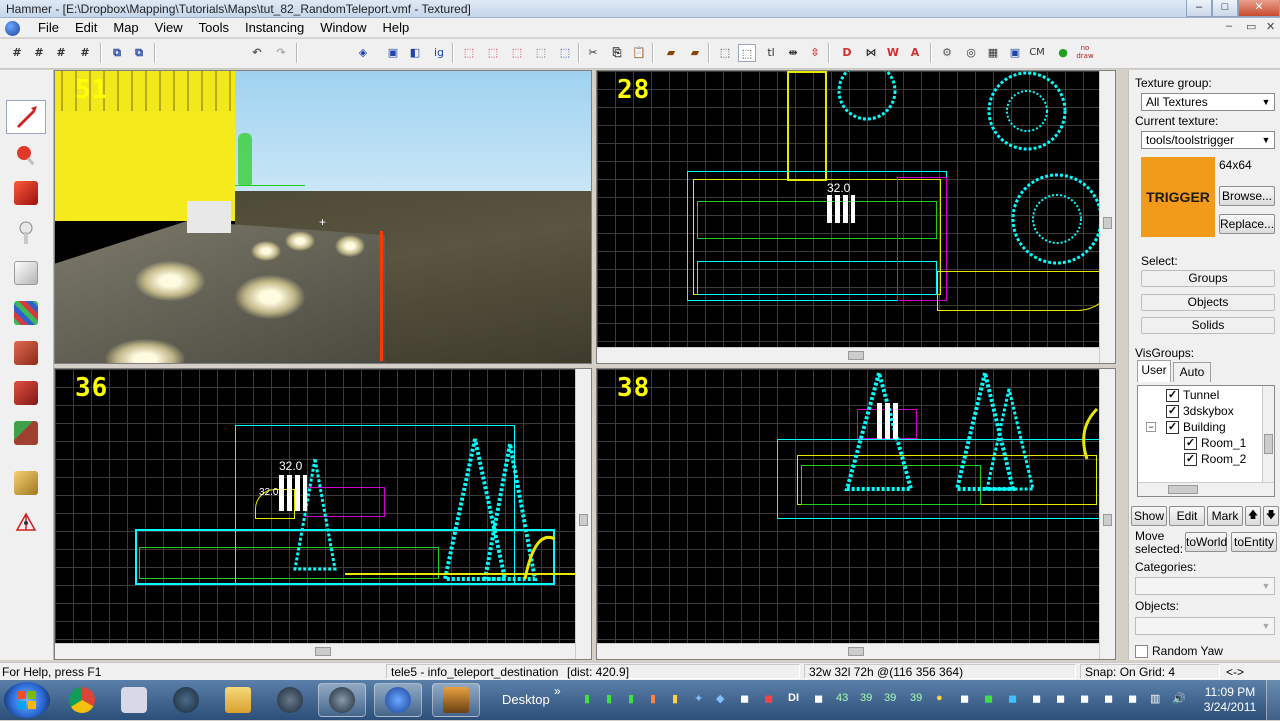 This screenshot has width=1280, height=721. What do you see at coordinates (557, 691) in the screenshot?
I see `chevron-right-icon: »` at bounding box center [557, 691].